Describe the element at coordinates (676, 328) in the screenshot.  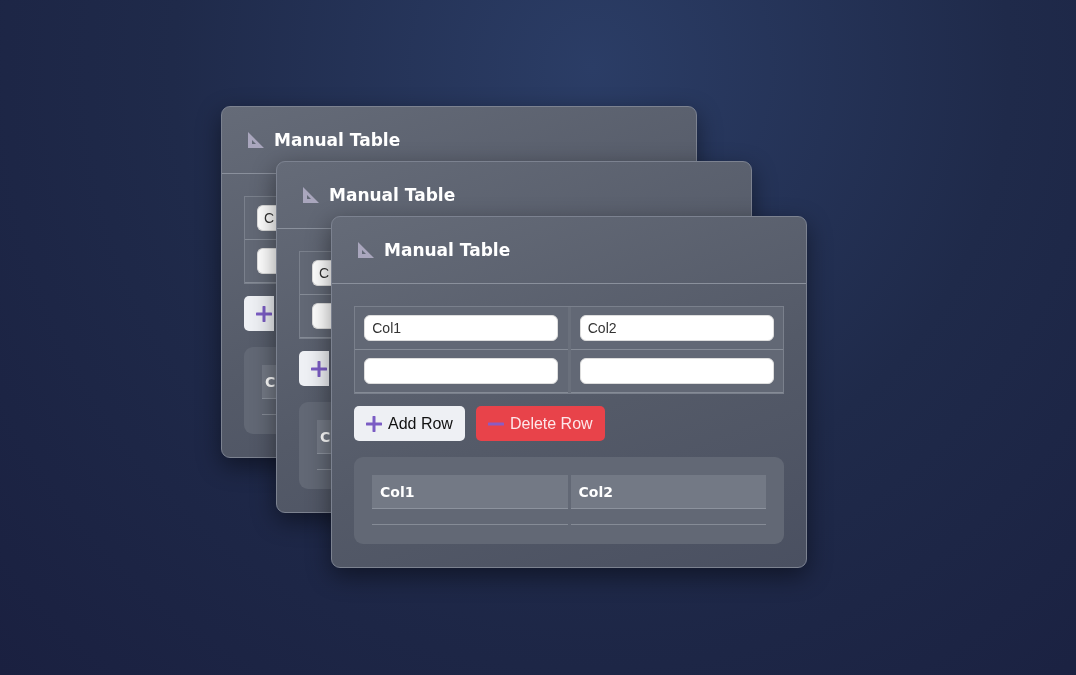
I see `input-field: Col2` at that location.